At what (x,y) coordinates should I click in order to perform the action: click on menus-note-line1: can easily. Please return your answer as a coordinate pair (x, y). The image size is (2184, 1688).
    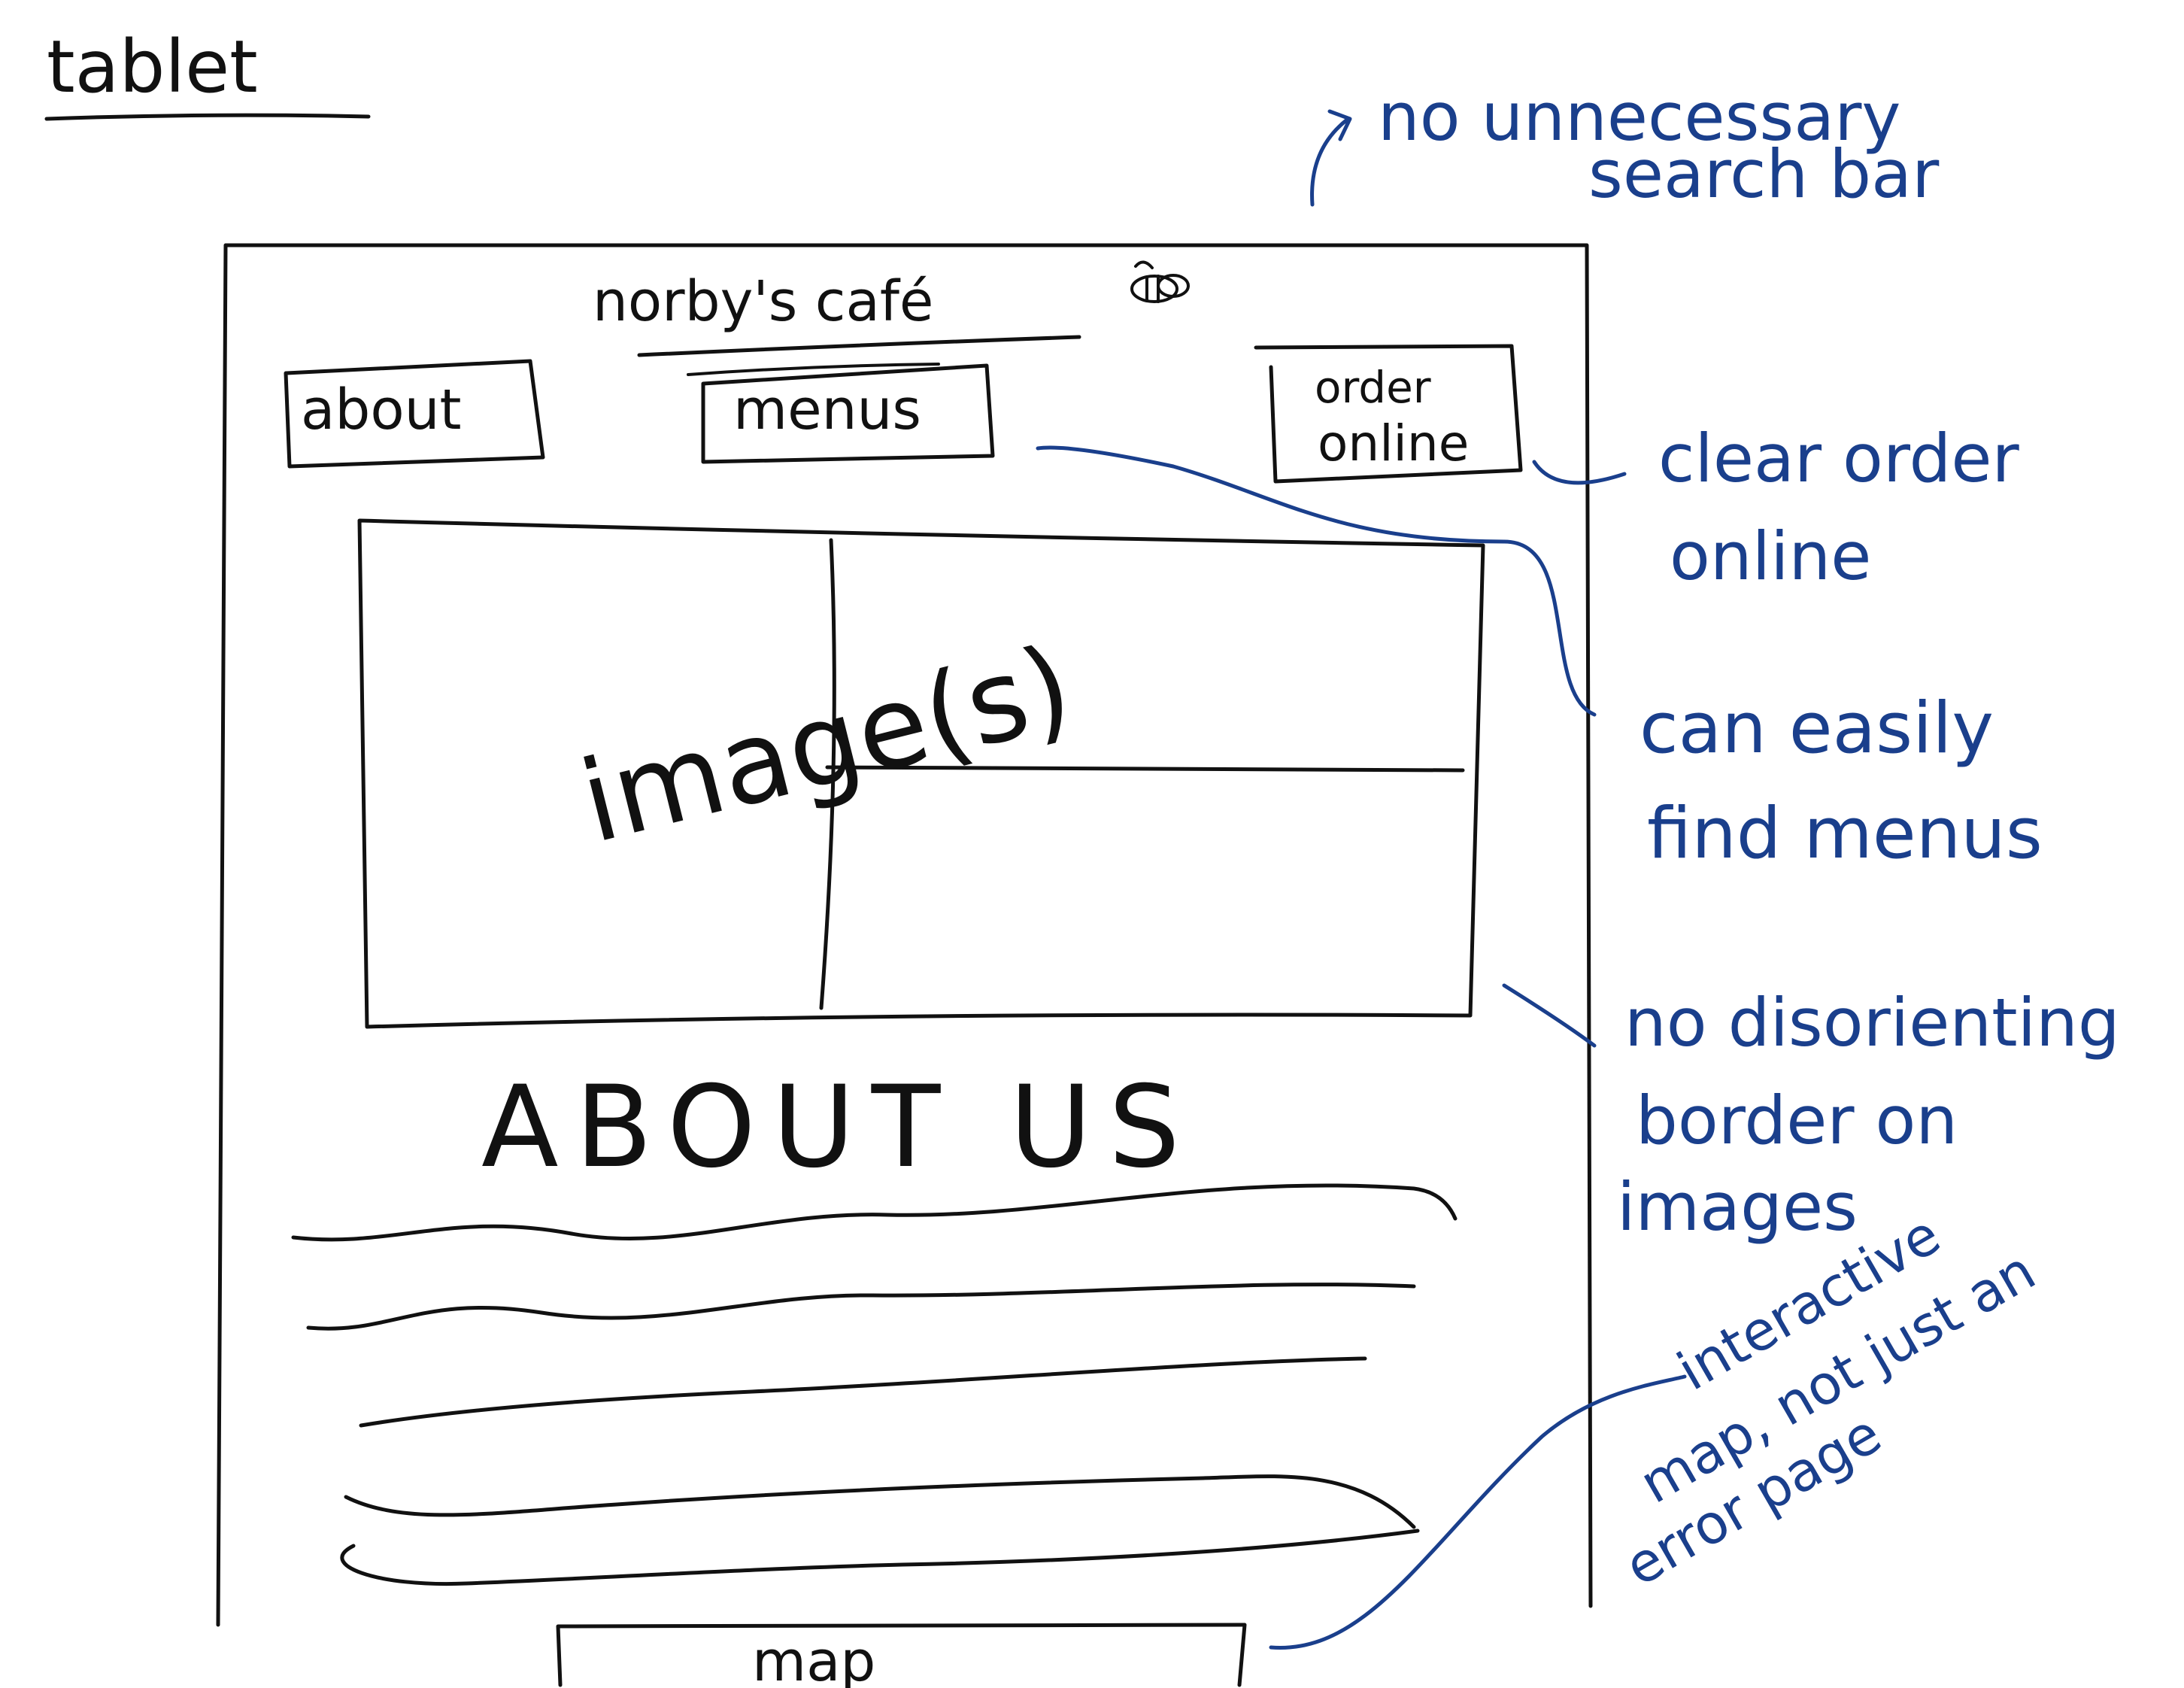
    Looking at the image, I should click on (1817, 729).